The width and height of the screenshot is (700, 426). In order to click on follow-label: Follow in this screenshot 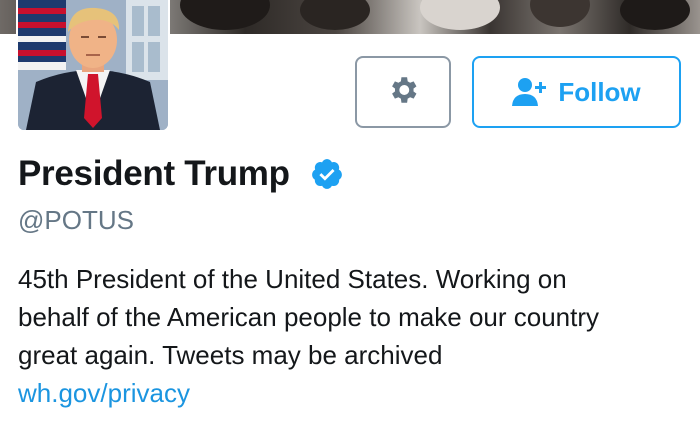, I will do `click(599, 91)`.